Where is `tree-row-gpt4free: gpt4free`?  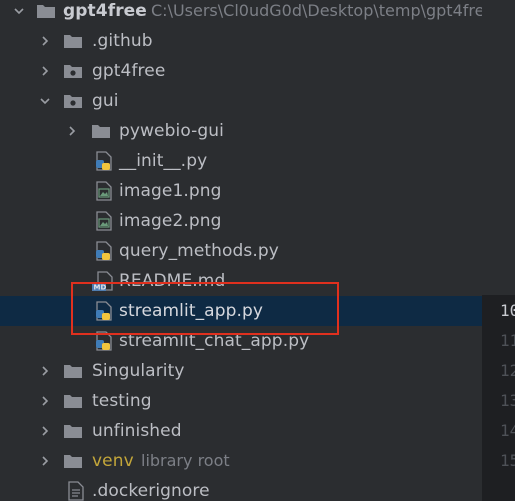
tree-row-gpt4free: gpt4free is located at coordinates (241, 71).